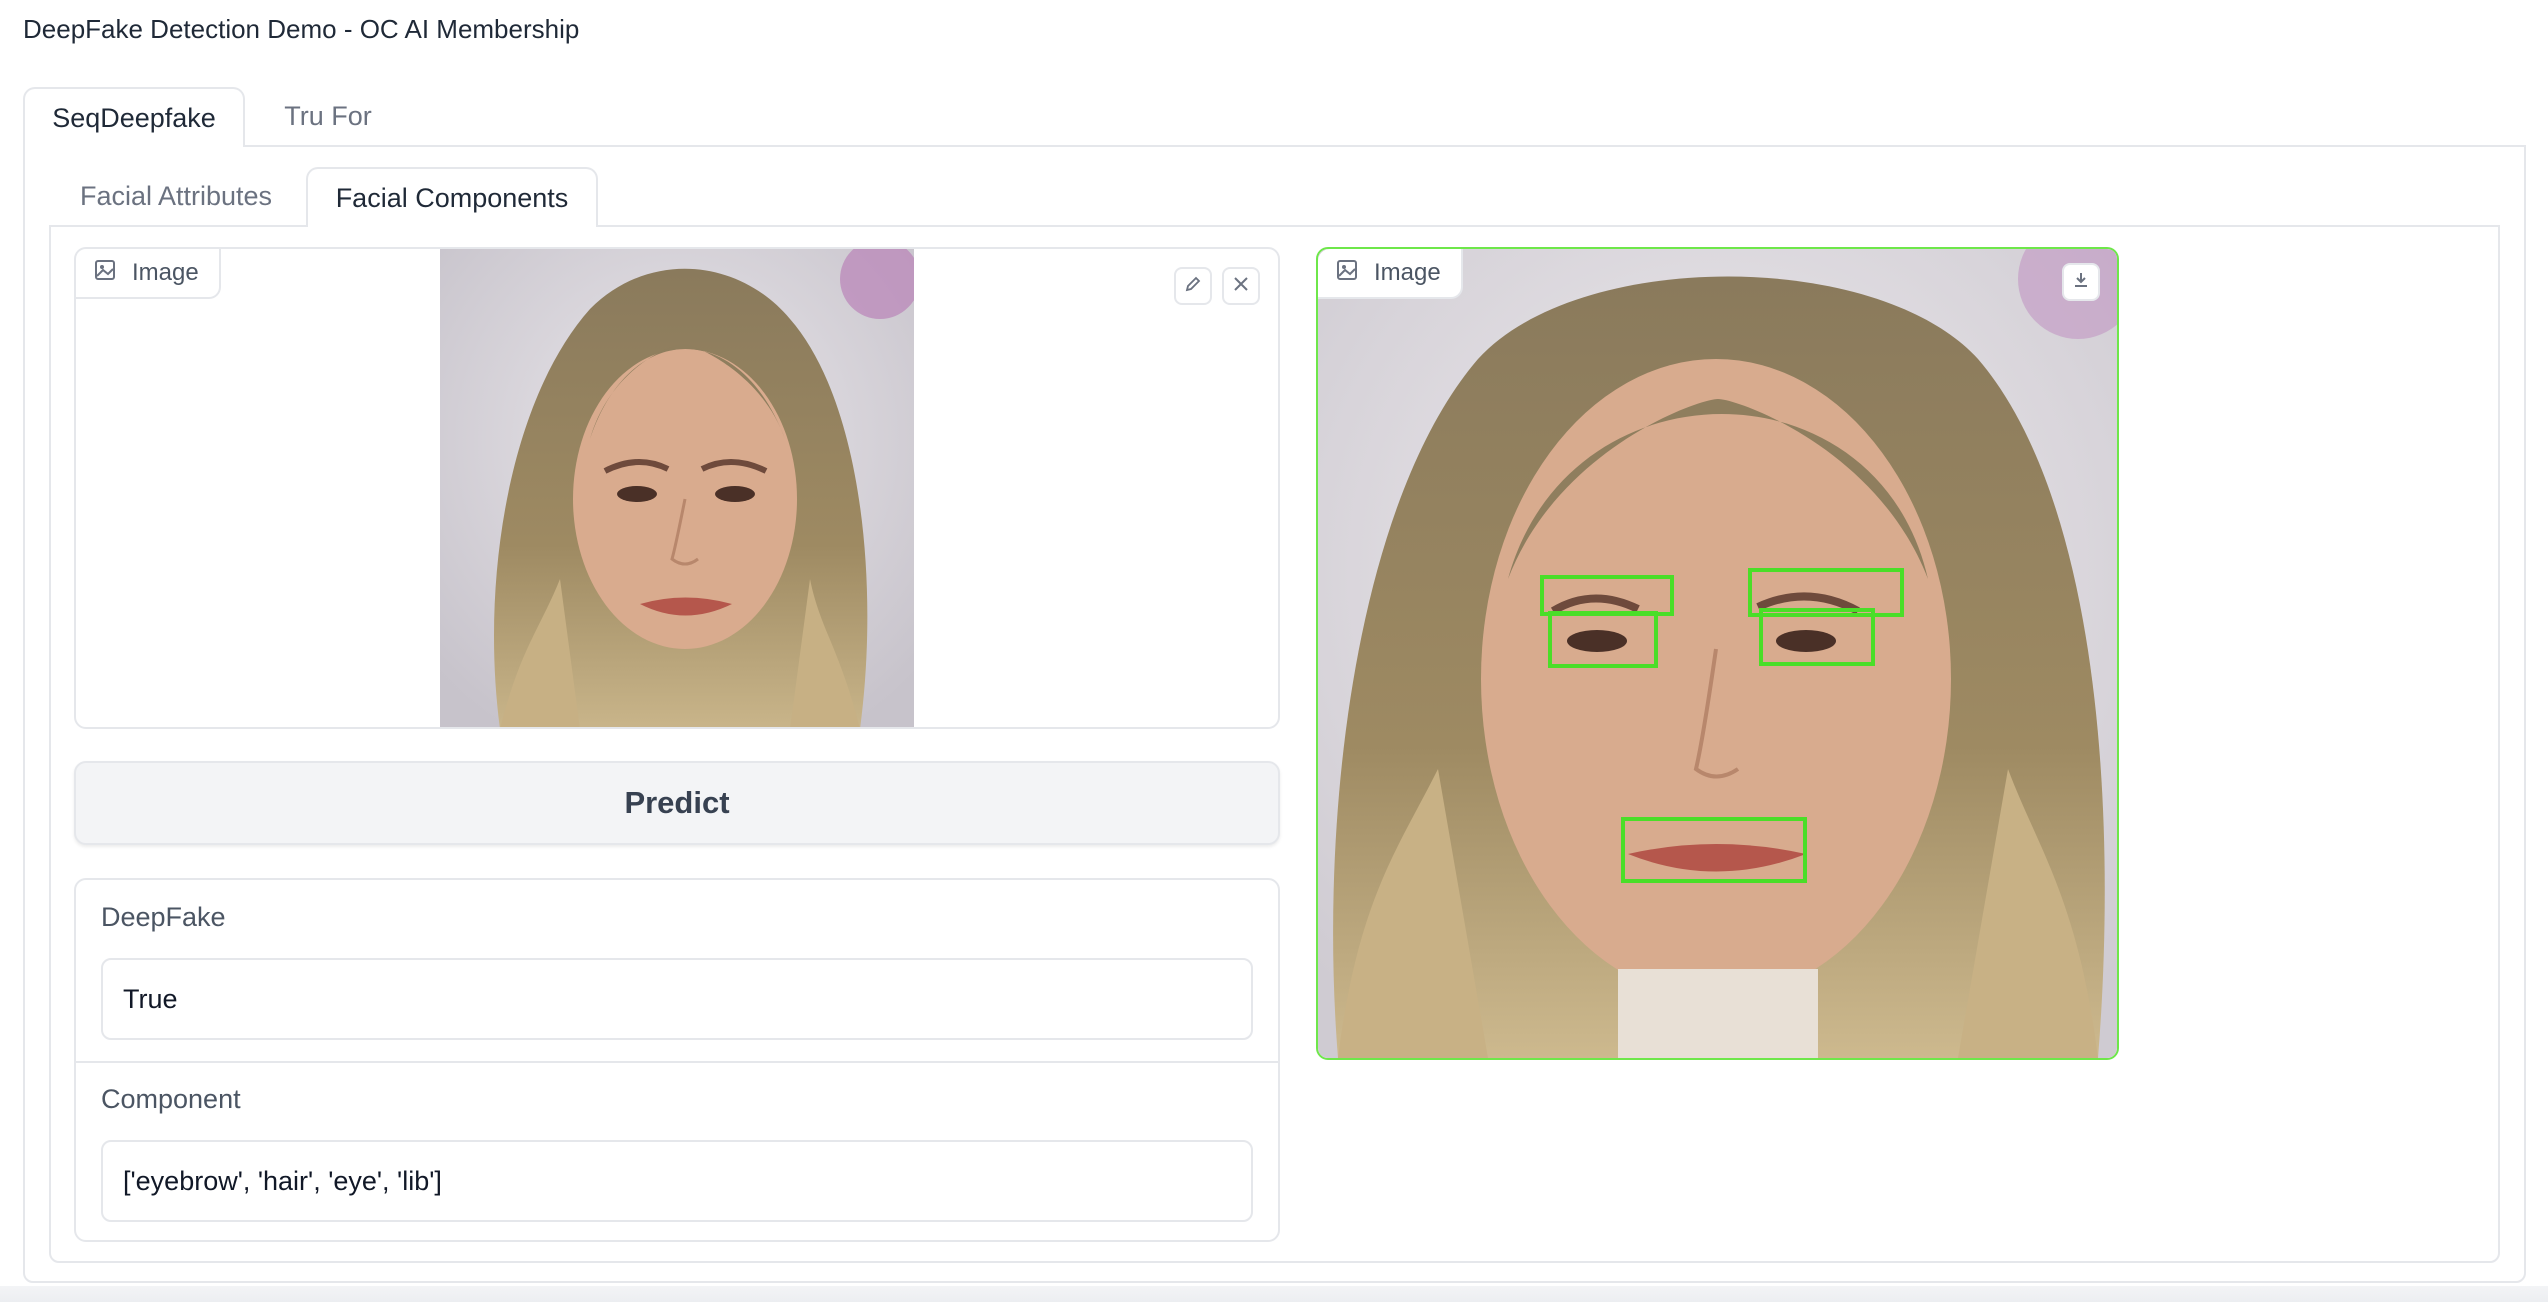 The image size is (2548, 1302). I want to click on download-button, so click(2081, 282).